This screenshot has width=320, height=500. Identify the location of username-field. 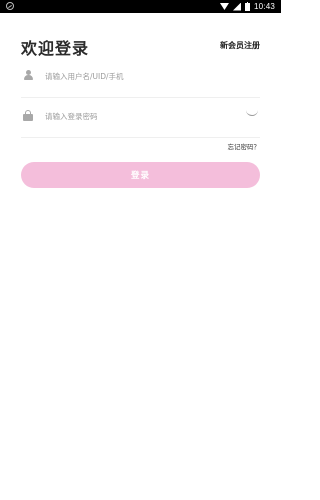
(140, 78).